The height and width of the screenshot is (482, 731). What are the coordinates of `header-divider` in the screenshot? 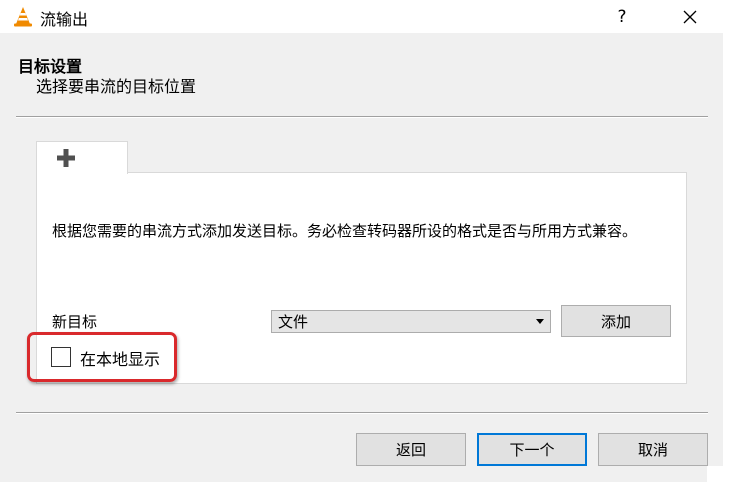 It's located at (362, 117).